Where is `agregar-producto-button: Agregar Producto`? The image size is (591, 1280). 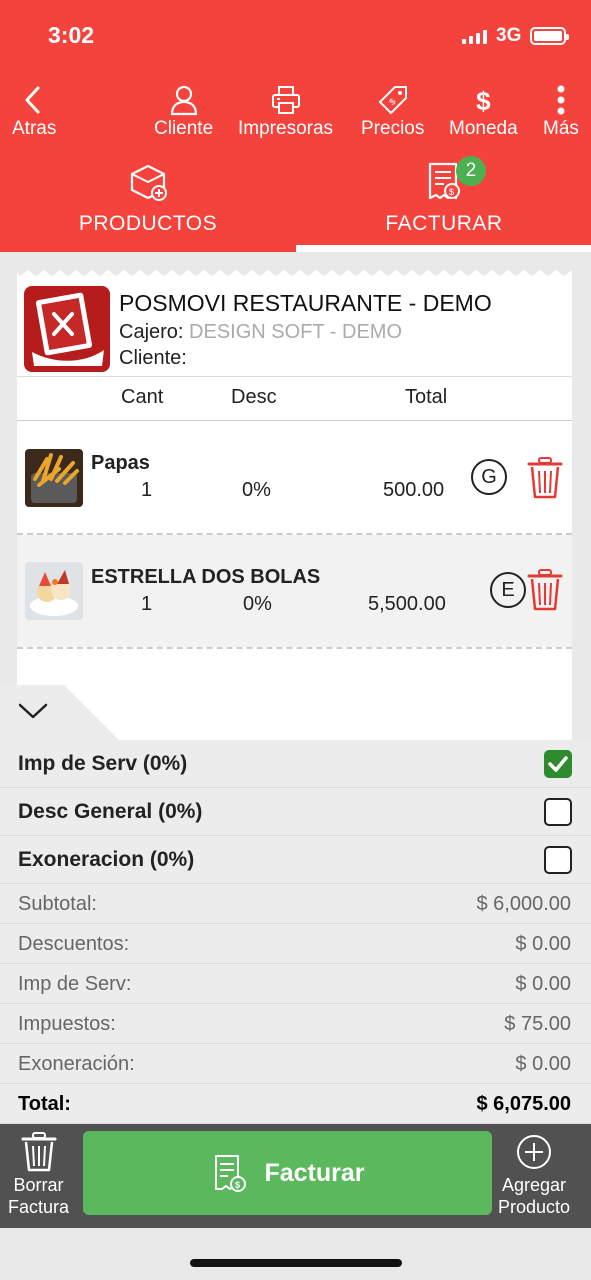
agregar-producto-button: Agregar Producto is located at coordinates (534, 1175).